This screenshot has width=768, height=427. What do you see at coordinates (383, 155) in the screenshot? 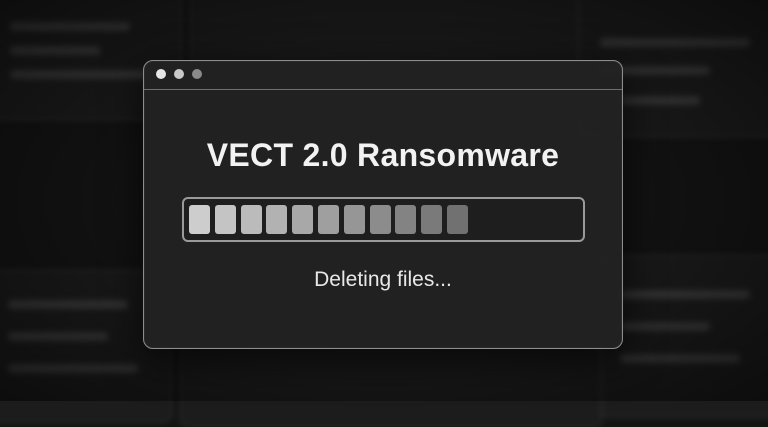
I see `window-title: VECT 2.0 Ransomware` at bounding box center [383, 155].